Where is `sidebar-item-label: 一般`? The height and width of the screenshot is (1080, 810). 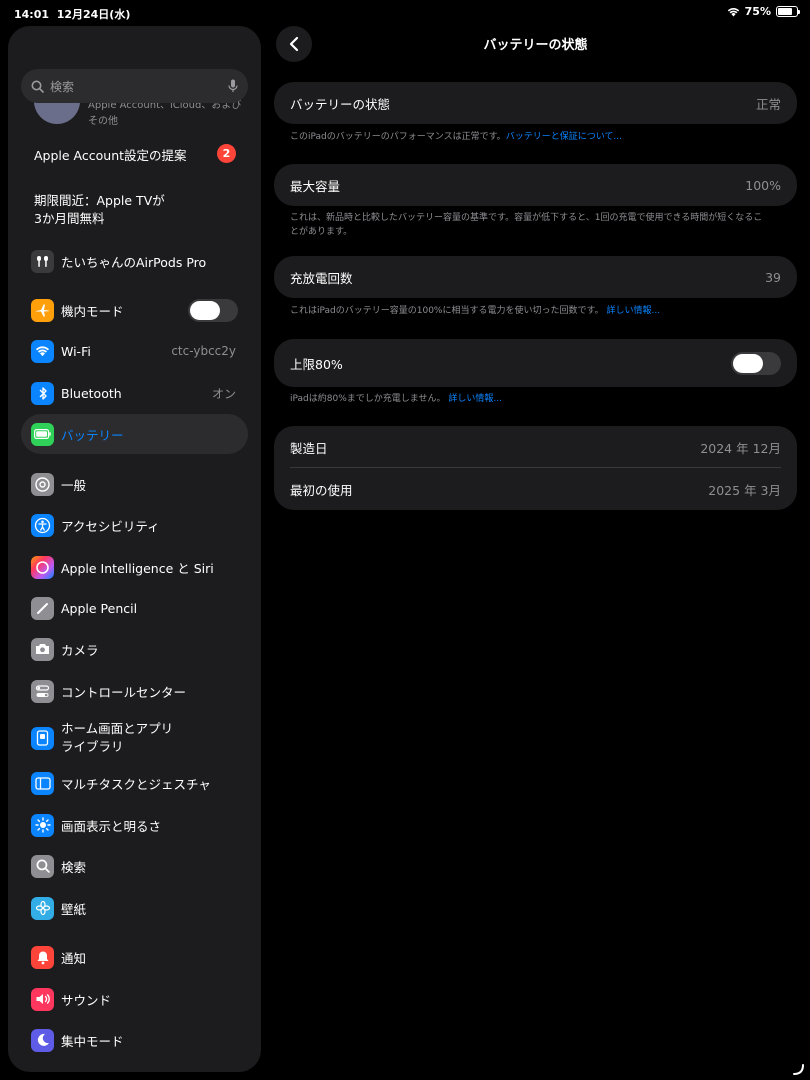
sidebar-item-label: 一般 is located at coordinates (74, 485).